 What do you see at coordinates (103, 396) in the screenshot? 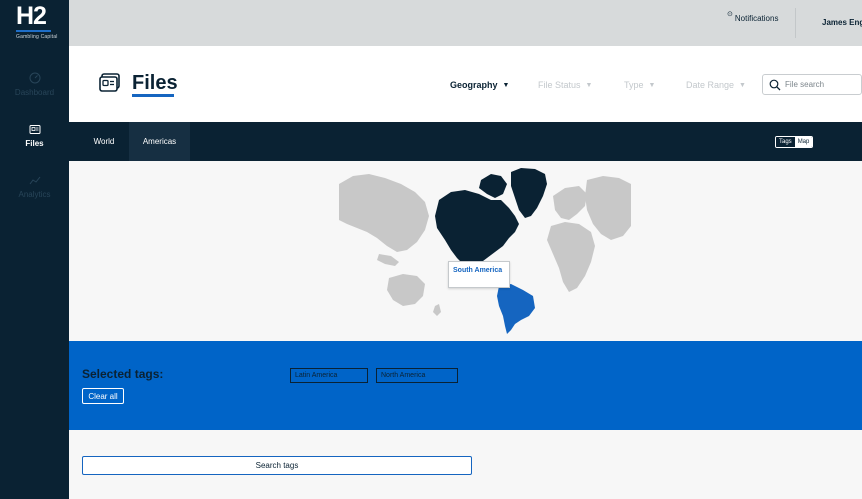
I see `clear-all-button: Clear all` at bounding box center [103, 396].